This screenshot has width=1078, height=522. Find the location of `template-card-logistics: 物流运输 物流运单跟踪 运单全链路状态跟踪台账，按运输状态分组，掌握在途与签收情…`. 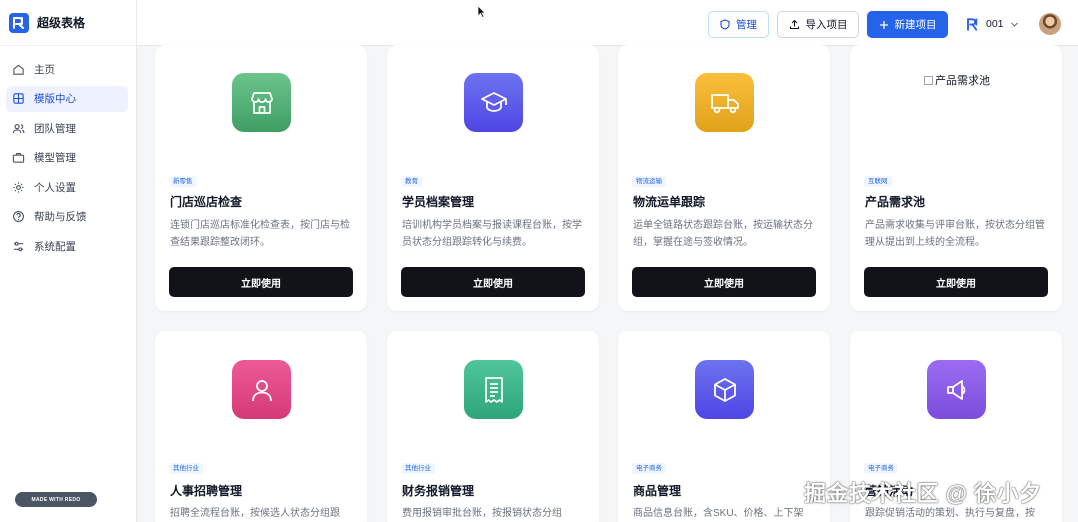

template-card-logistics: 物流运输 物流运单跟踪 运单全链路状态跟踪台账，按运输状态分组，掌握在途与签收情… is located at coordinates (724, 178).